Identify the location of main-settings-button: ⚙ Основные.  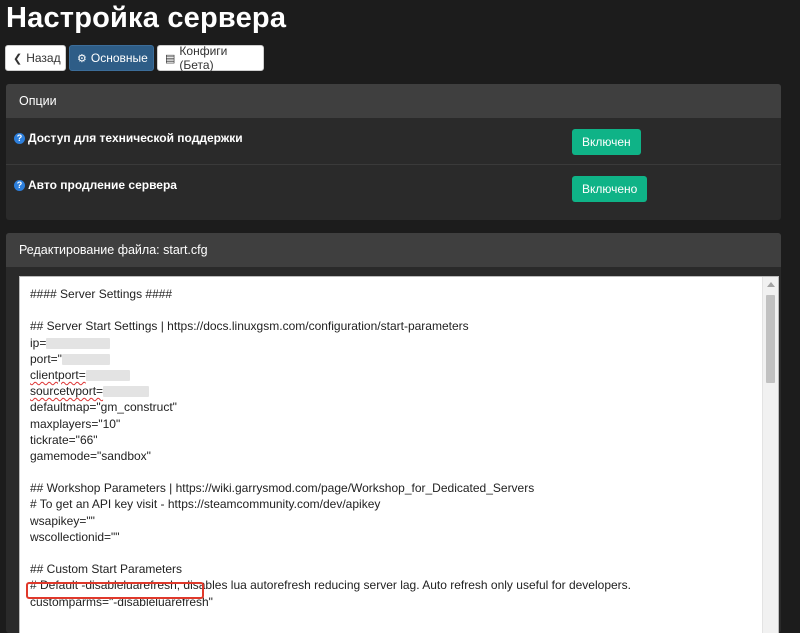
(111, 58).